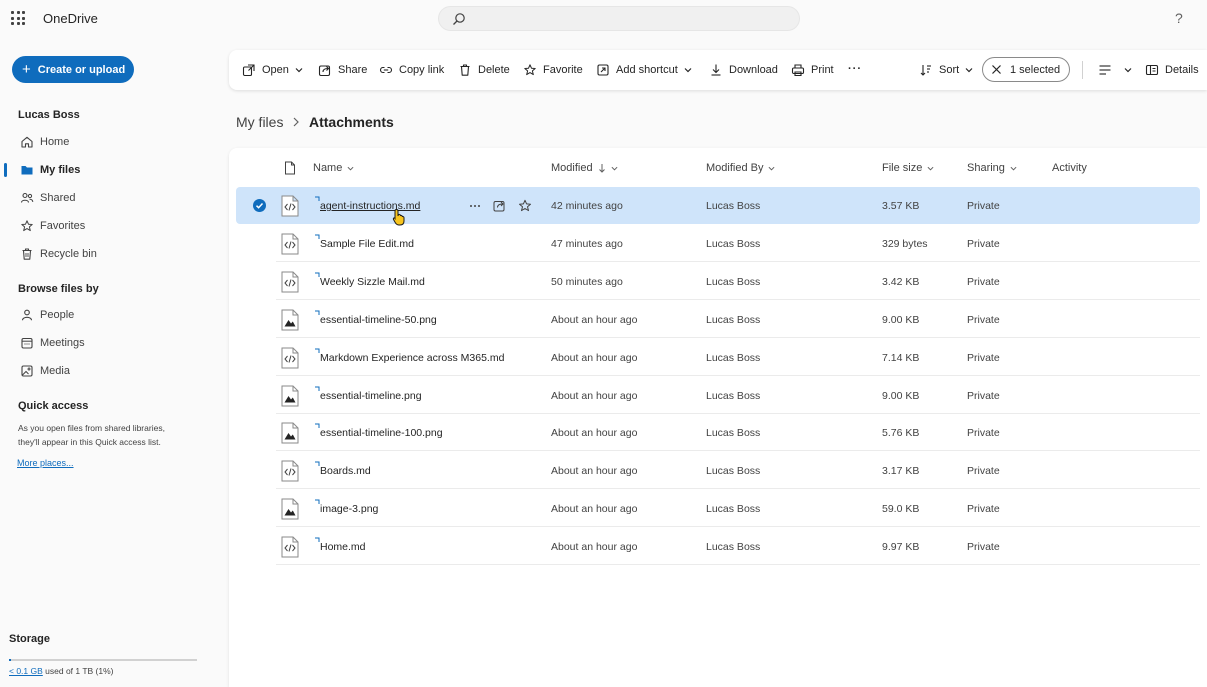  Describe the element at coordinates (62, 343) in the screenshot. I see `sidebar-item-label: Meetings` at that location.